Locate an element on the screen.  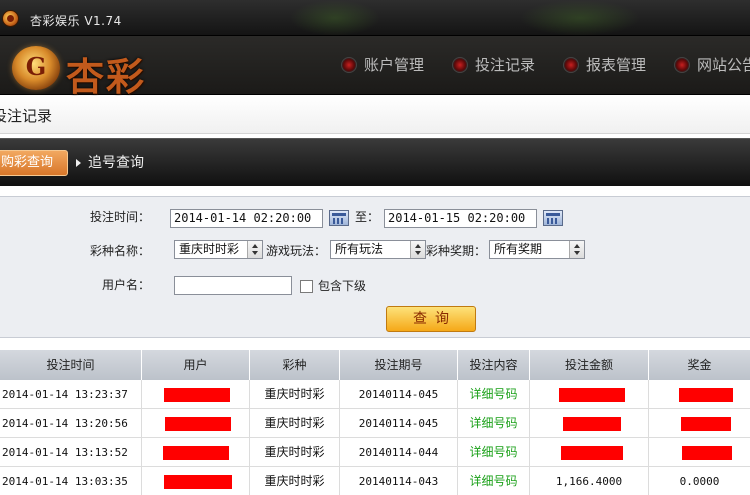
cell-time: 2014-01-14 13:13:52 is located at coordinates (71, 452).